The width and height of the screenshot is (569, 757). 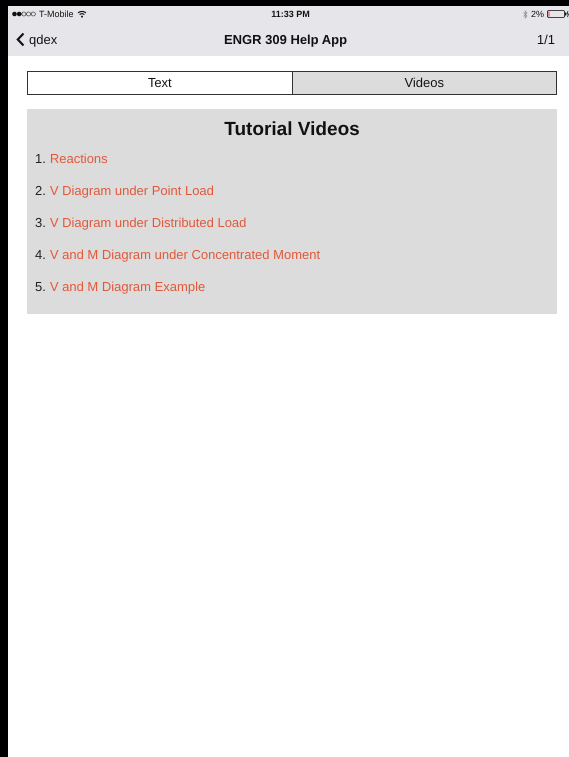 I want to click on panel-title: Tutorial Videos, so click(x=292, y=130).